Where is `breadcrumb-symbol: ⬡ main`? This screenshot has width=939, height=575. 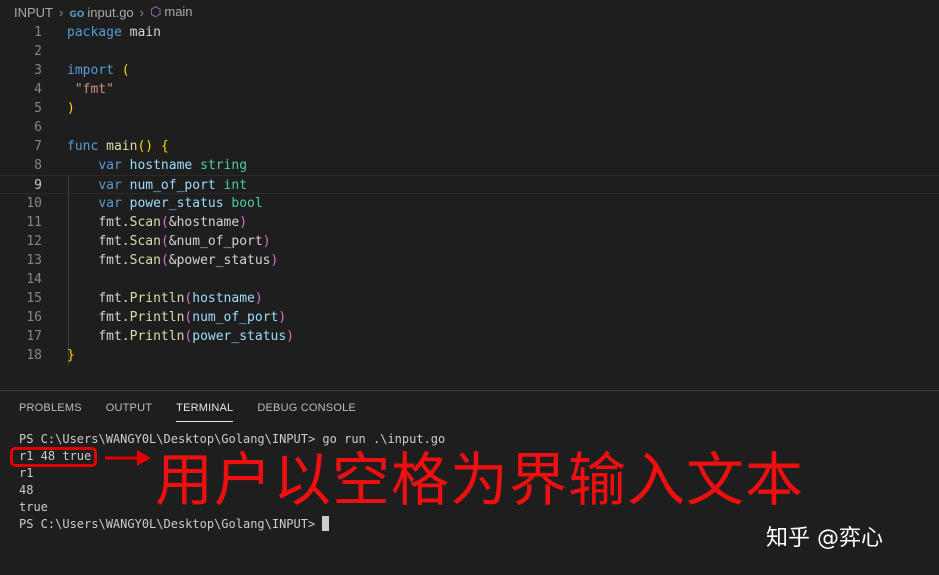 breadcrumb-symbol: ⬡ main is located at coordinates (171, 12).